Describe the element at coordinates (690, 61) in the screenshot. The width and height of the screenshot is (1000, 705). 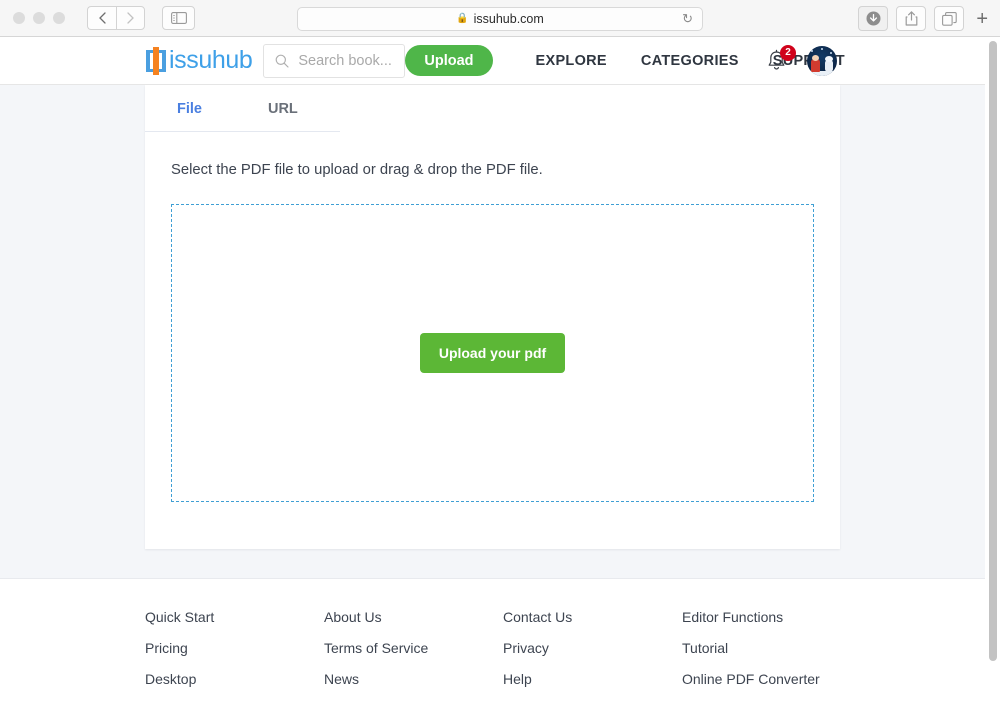
I see `nav-link-categories: CATEGORIES` at that location.